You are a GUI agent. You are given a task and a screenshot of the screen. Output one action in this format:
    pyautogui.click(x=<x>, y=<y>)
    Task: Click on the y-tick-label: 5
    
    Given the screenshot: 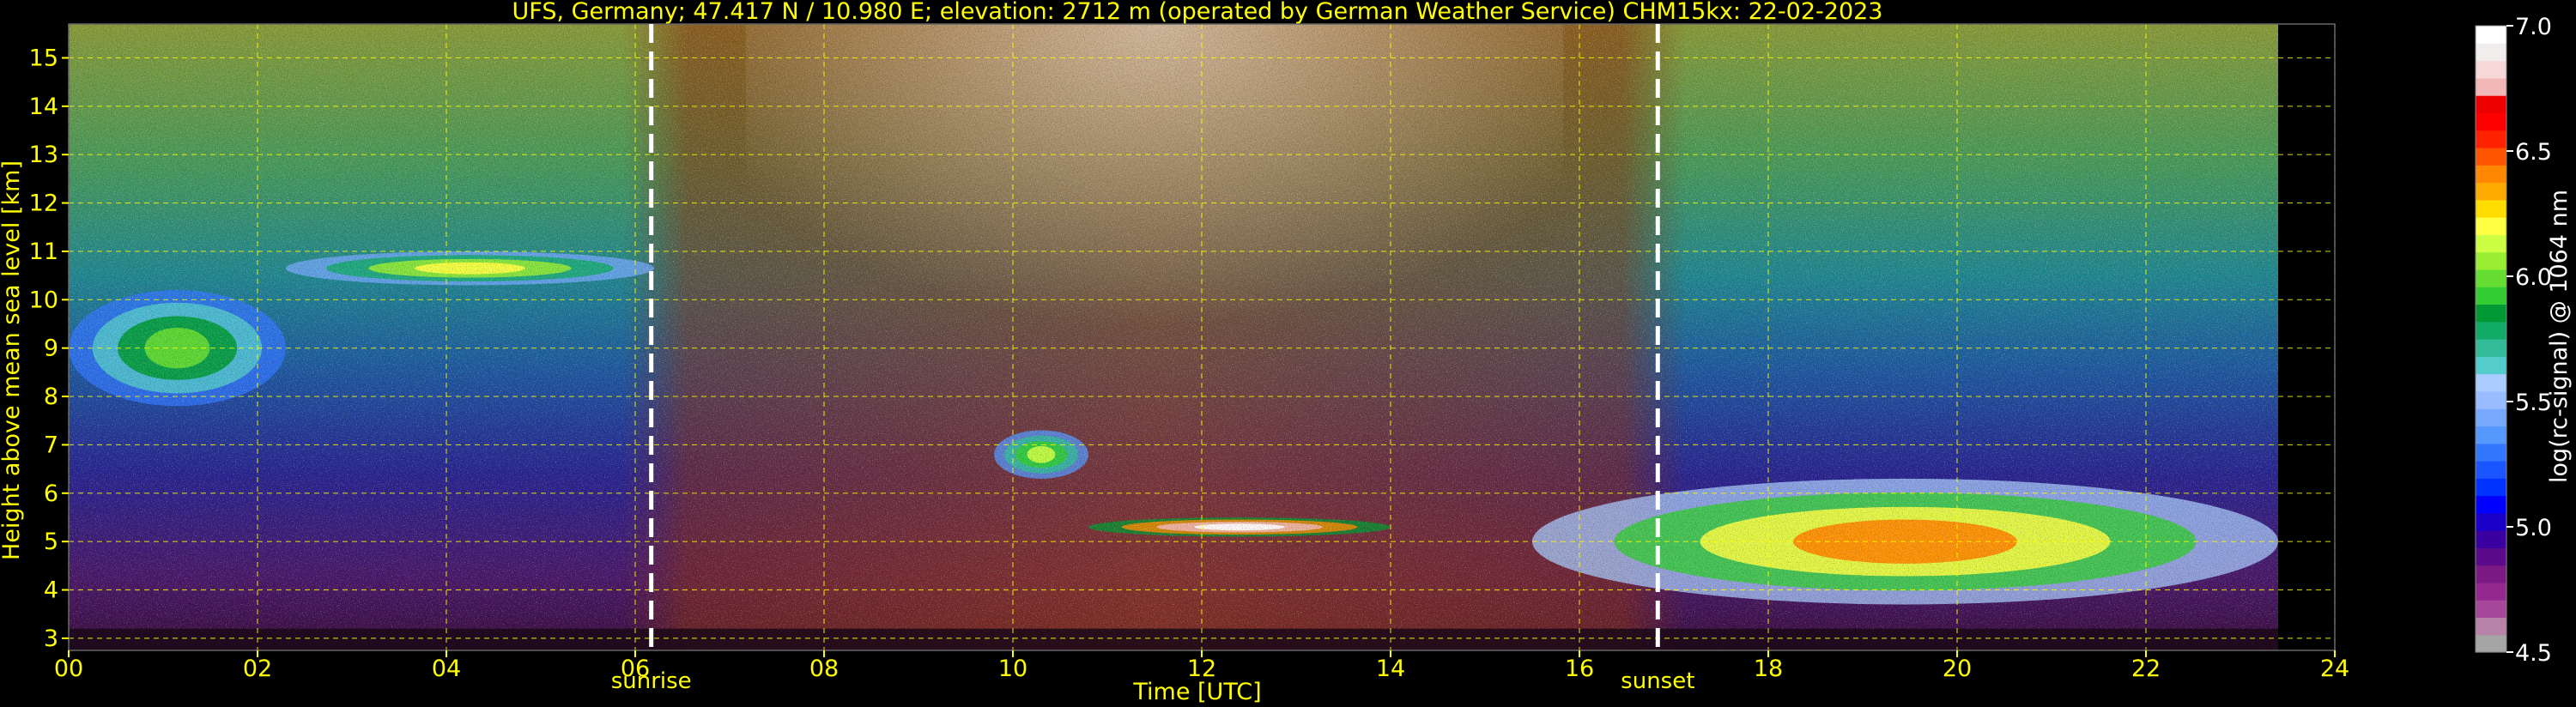 What is the action you would take?
    pyautogui.click(x=51, y=542)
    